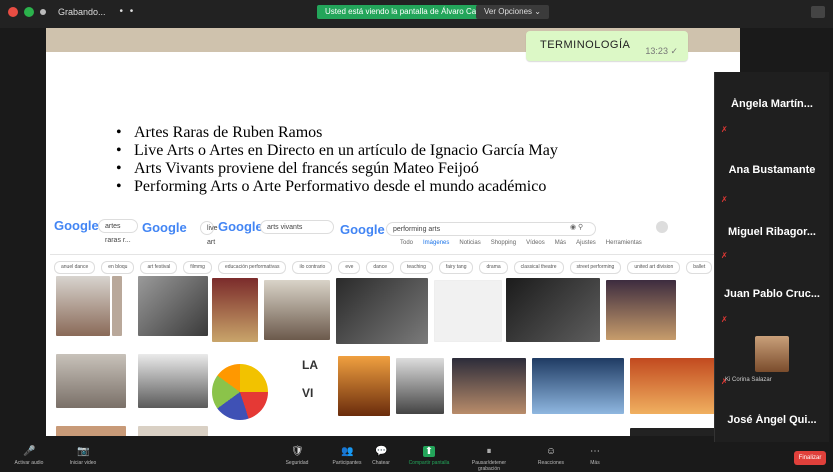  What do you see at coordinates (595, 451) in the screenshot?
I see `more-icon: ⋯` at bounding box center [595, 451].